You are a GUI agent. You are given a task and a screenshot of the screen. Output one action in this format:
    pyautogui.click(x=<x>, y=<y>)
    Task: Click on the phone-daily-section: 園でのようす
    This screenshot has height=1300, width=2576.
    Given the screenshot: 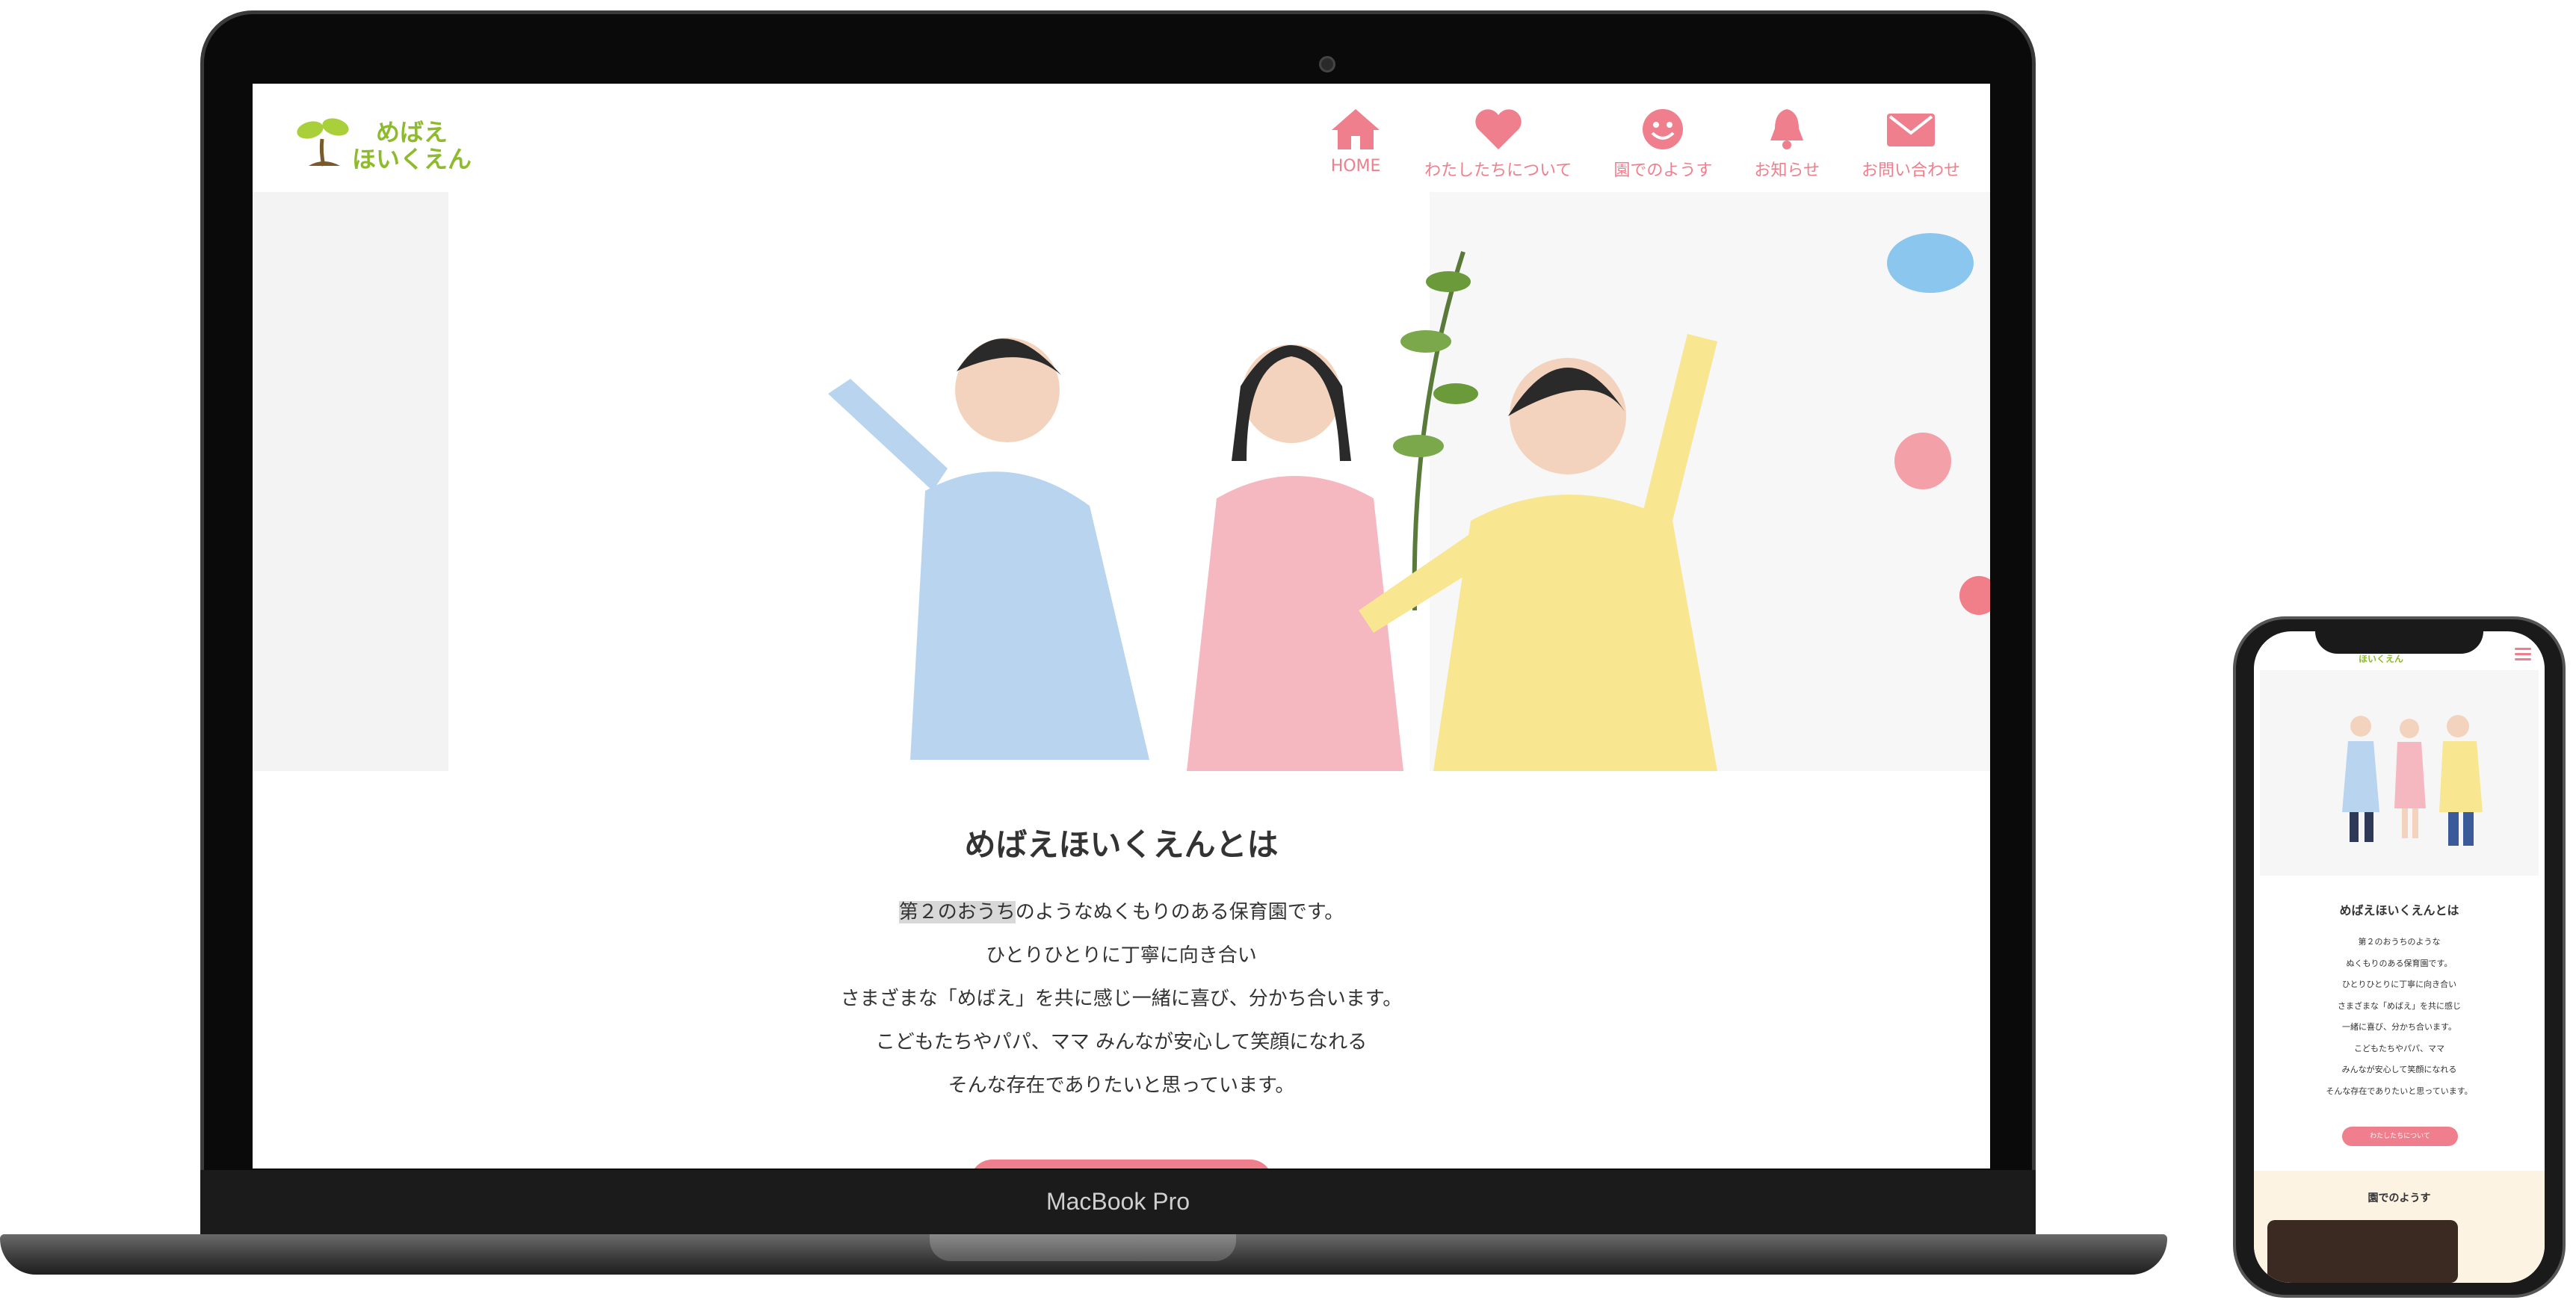 What is the action you would take?
    pyautogui.click(x=2400, y=1227)
    